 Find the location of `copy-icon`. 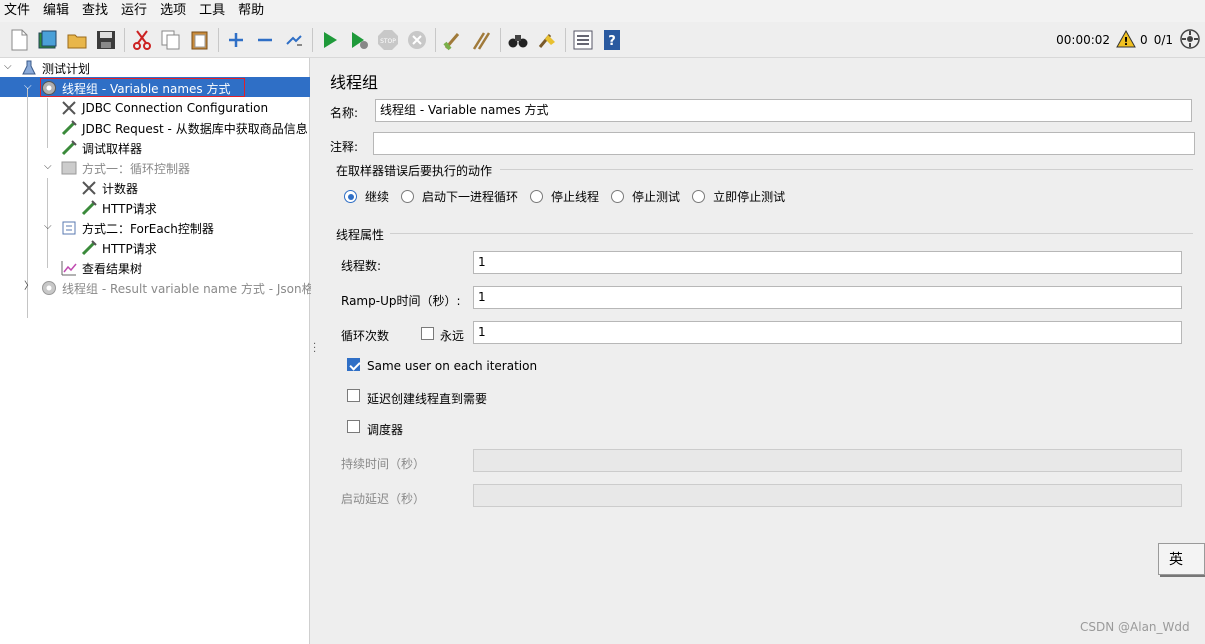

copy-icon is located at coordinates (171, 40).